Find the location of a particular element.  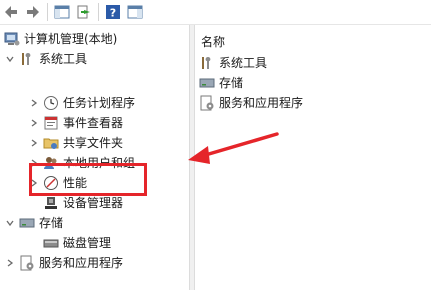

tree-item-device-manager: 设备管理器 is located at coordinates (83, 203).